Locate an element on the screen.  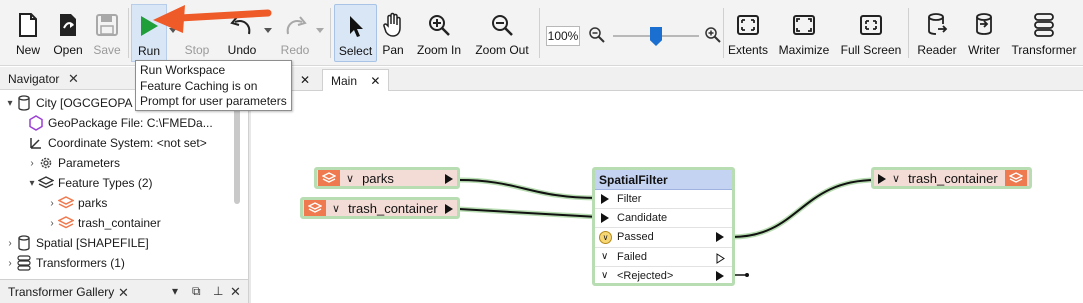
transformer-gallery-header: Transformer Gallery ✕ ▾ ⧉ ⊥ ✕ is located at coordinates (124, 291).